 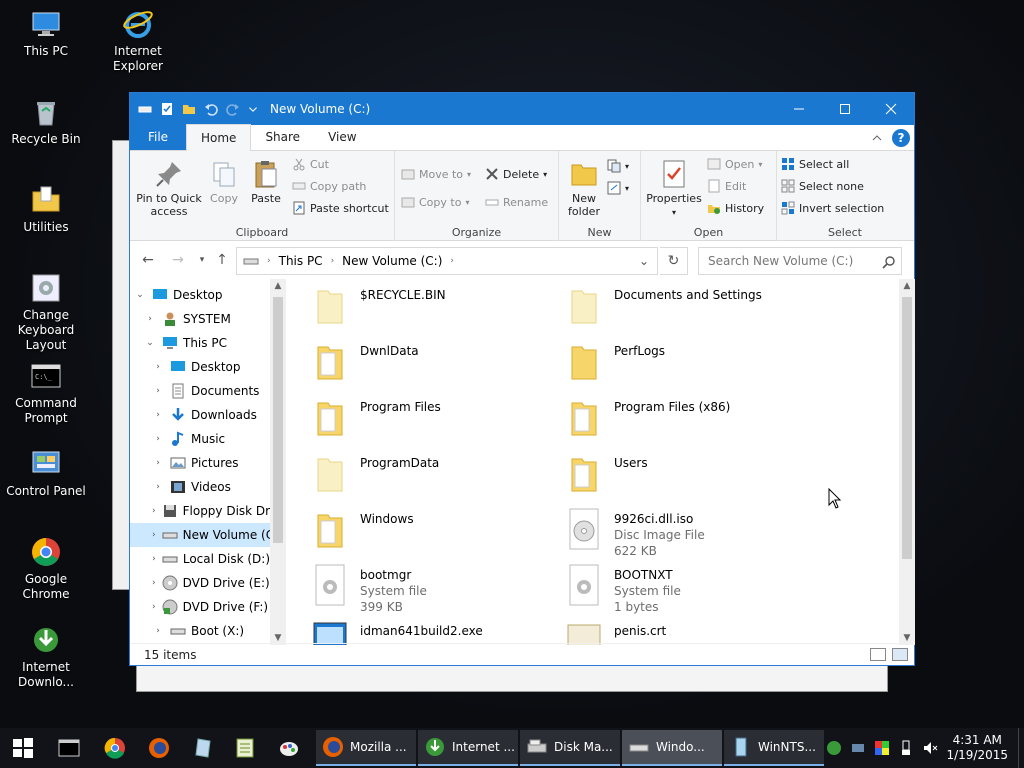 What do you see at coordinates (674, 261) in the screenshot?
I see `refresh-button: ↻` at bounding box center [674, 261].